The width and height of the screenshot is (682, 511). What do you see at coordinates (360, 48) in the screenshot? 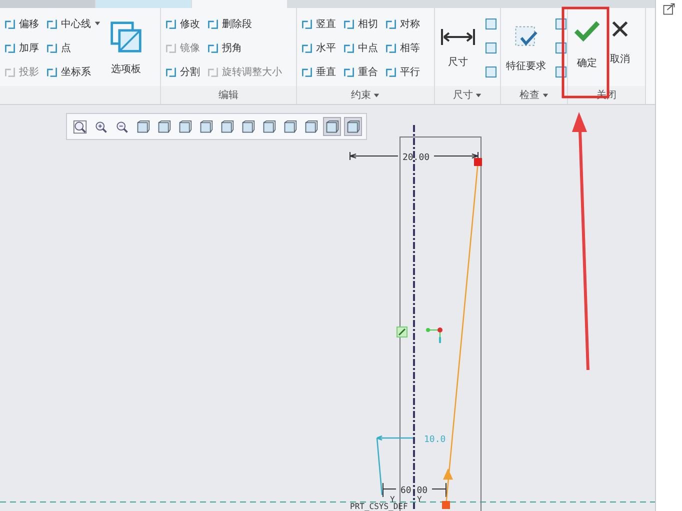
I see `ribbon-button: 中点` at bounding box center [360, 48].